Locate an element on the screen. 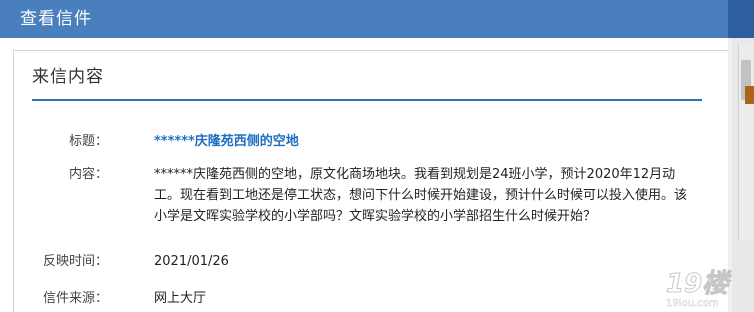  section-divider is located at coordinates (367, 100).